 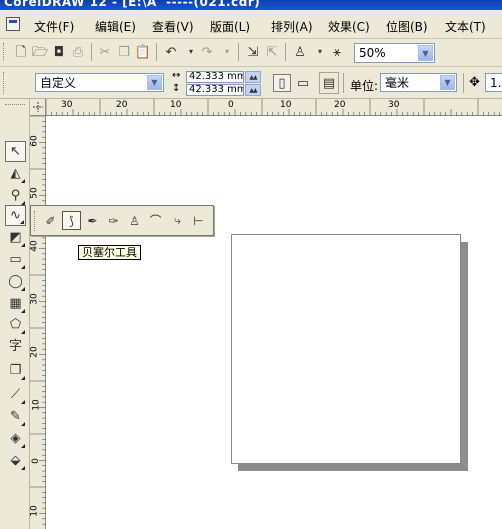 I want to click on toolbox: ↖ ◭ ⚲ ∿ ◩ ▭ ◯ ▦ ⬠ 字 ❐ ⟋ ✎ ◈ ⬙, so click(x=15, y=314).